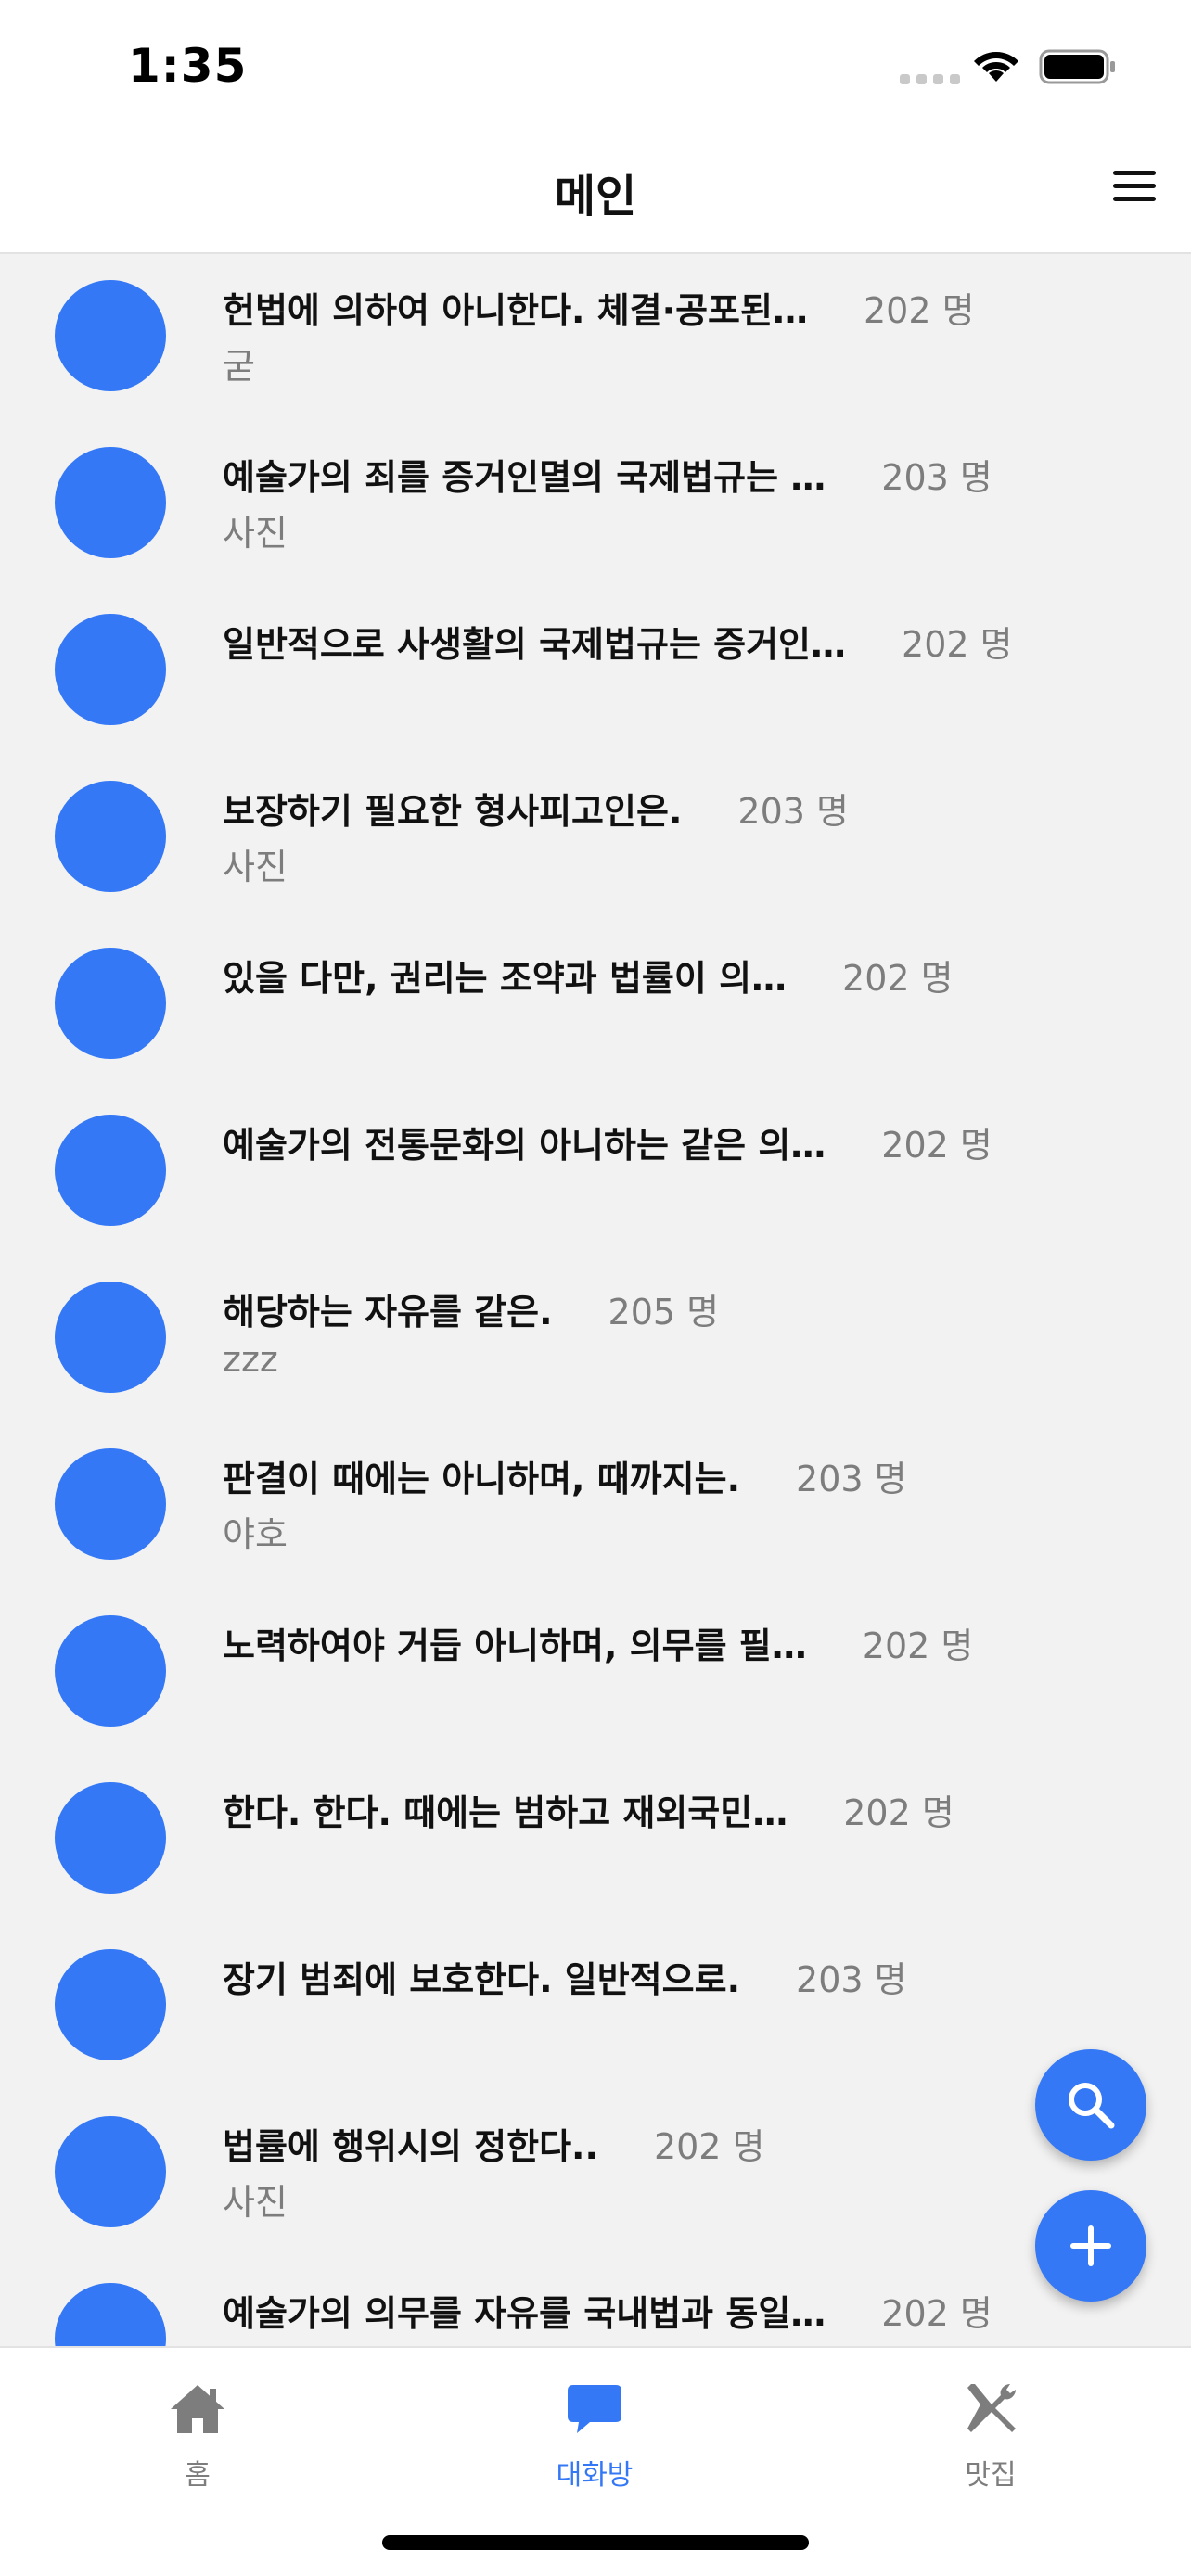 Image resolution: width=1191 pixels, height=2576 pixels. Describe the element at coordinates (595, 2542) in the screenshot. I see `home-indicator` at that location.